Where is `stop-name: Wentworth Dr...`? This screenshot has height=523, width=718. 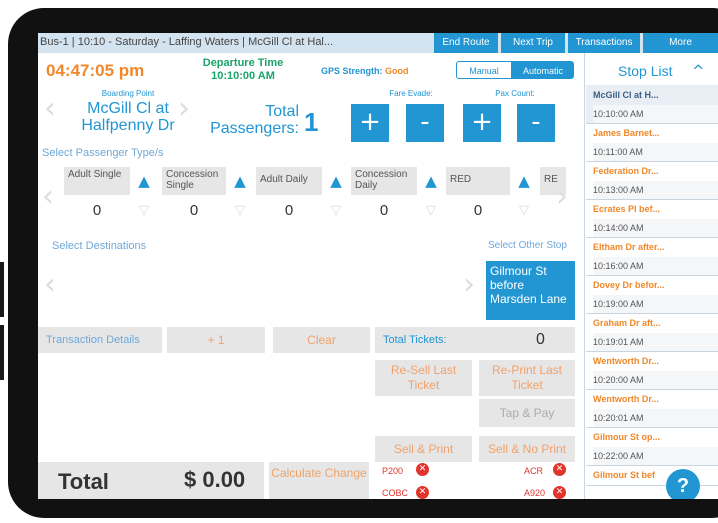
stop-name: Wentworth Dr... is located at coordinates (626, 399).